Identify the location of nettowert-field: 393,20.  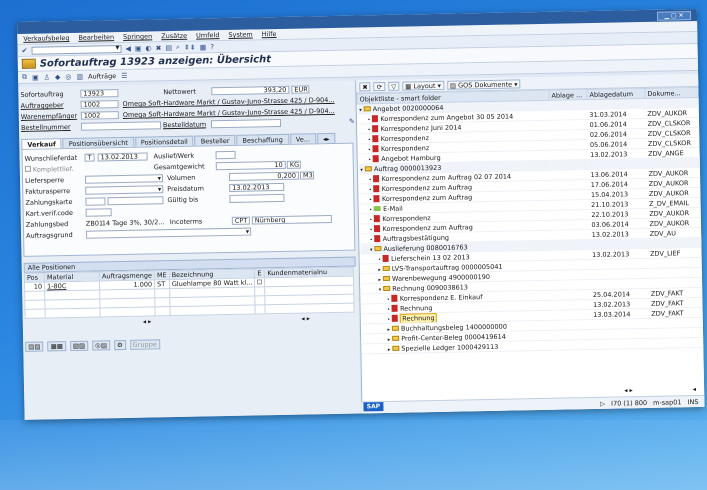
(250, 90).